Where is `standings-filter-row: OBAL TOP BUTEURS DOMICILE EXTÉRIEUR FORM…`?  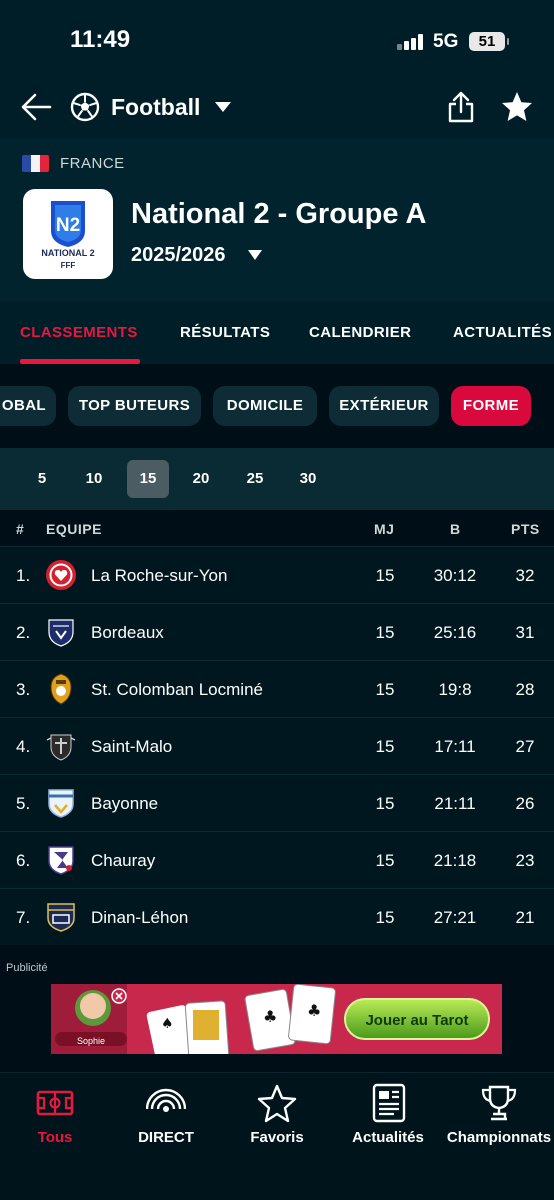
standings-filter-row: OBAL TOP BUTEURS DOMICILE EXTÉRIEUR FORM… is located at coordinates (277, 406).